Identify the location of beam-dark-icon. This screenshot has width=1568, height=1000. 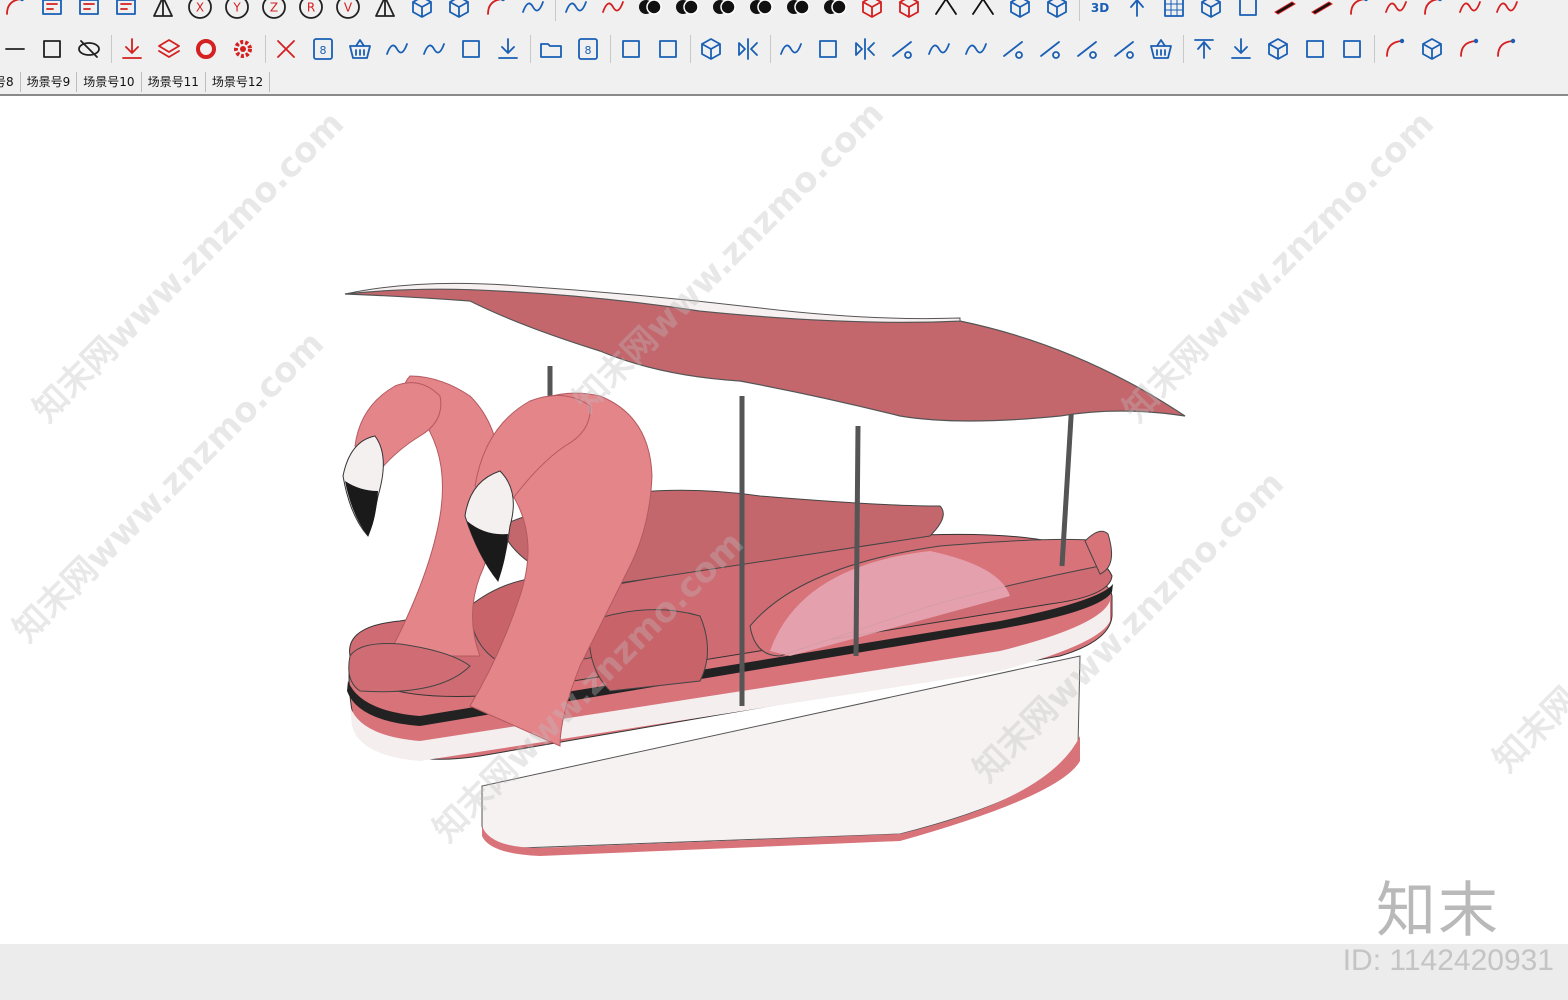
(1322, 11).